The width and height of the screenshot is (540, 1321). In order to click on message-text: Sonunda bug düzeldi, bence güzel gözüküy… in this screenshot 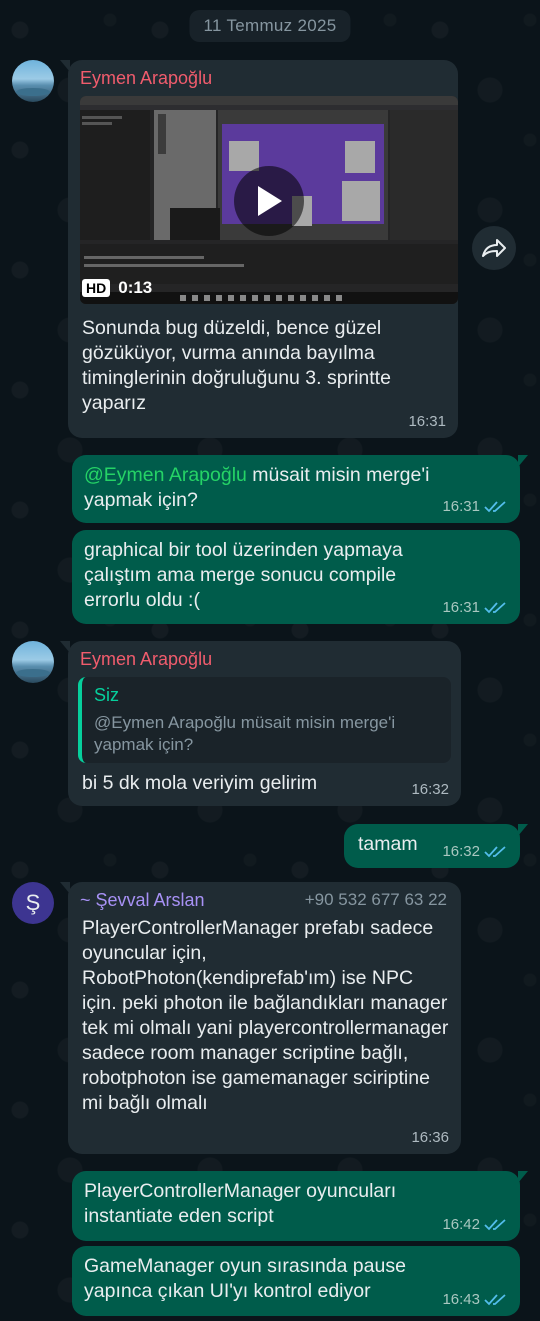, I will do `click(236, 365)`.